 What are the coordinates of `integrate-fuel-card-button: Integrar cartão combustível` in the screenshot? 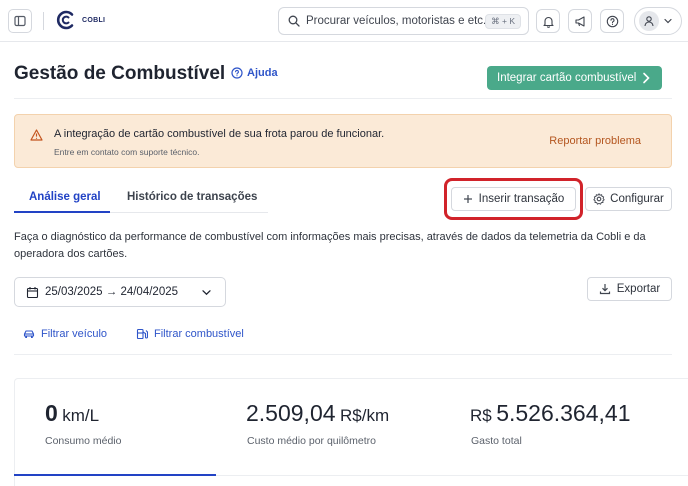 It's located at (574, 78).